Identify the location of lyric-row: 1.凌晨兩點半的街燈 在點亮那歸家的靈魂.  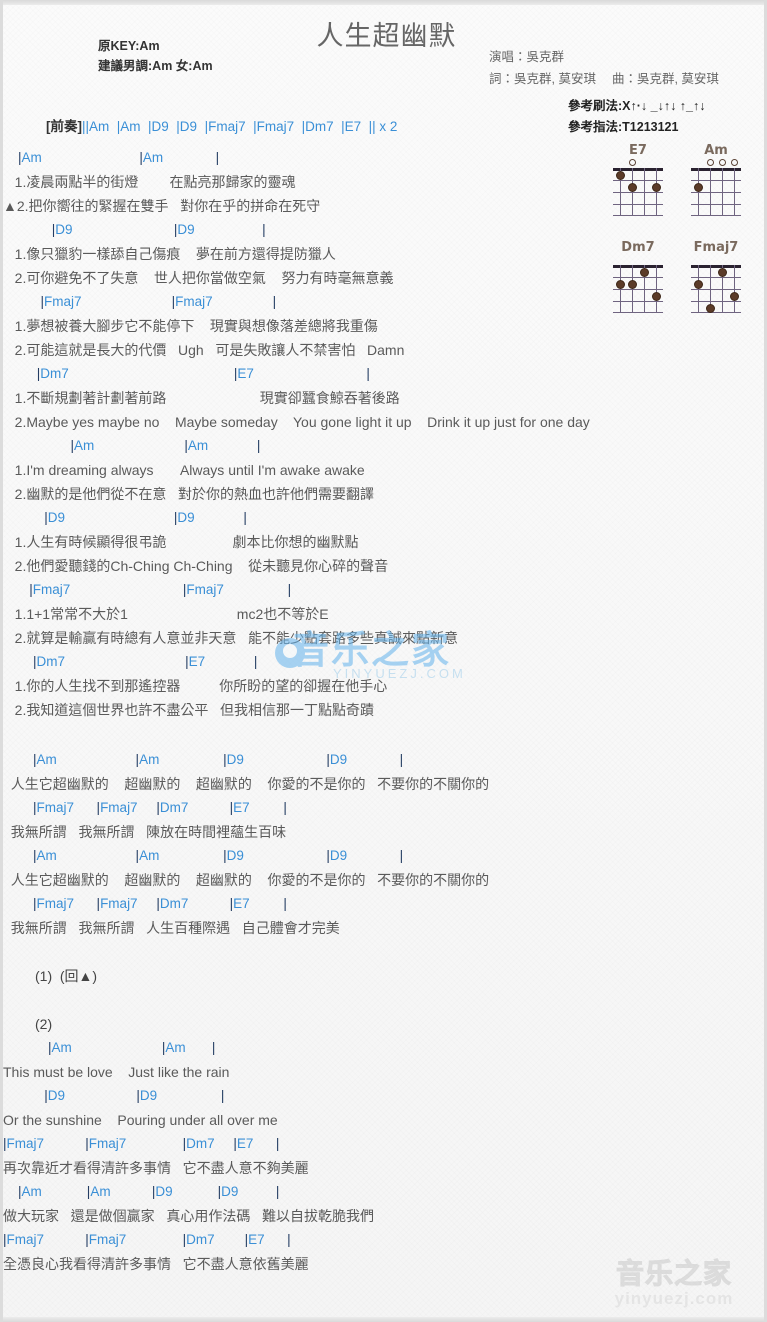
(149, 182).